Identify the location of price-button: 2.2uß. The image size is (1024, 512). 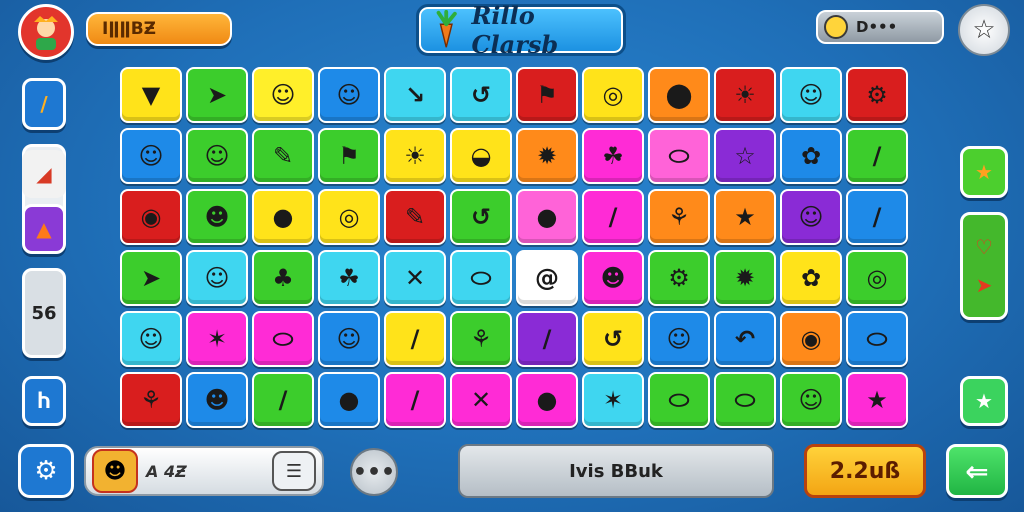
(865, 471).